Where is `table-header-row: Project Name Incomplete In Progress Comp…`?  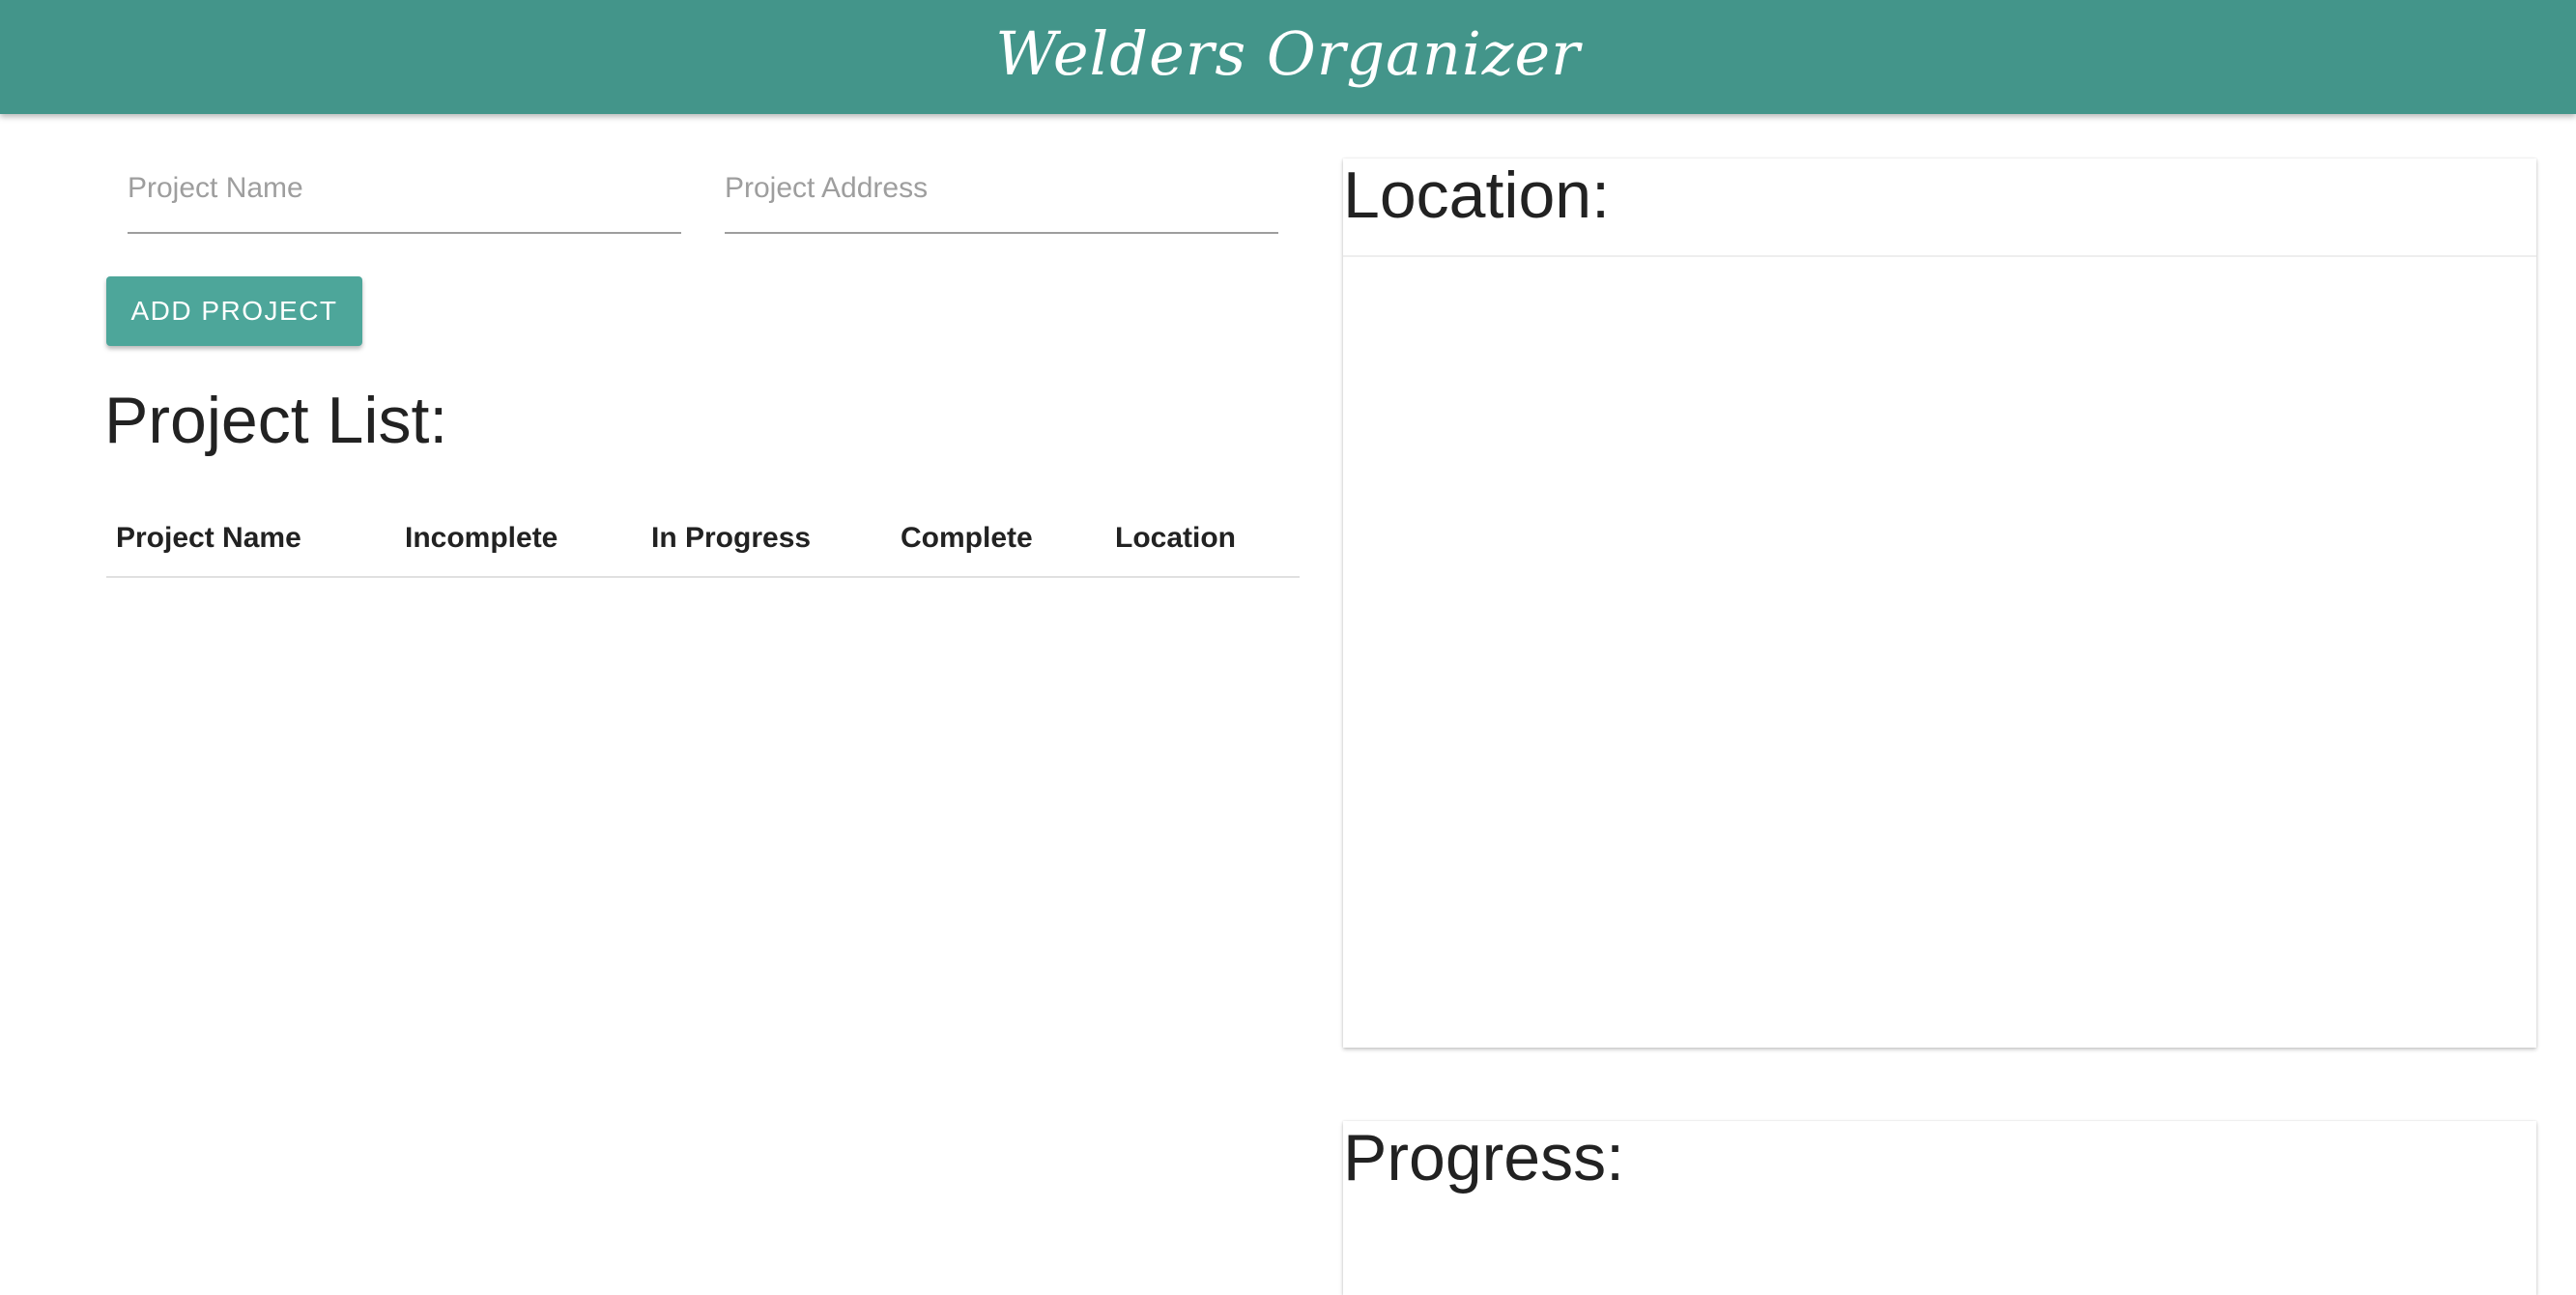
table-header-row: Project Name Incomplete In Progress Comp… is located at coordinates (703, 540).